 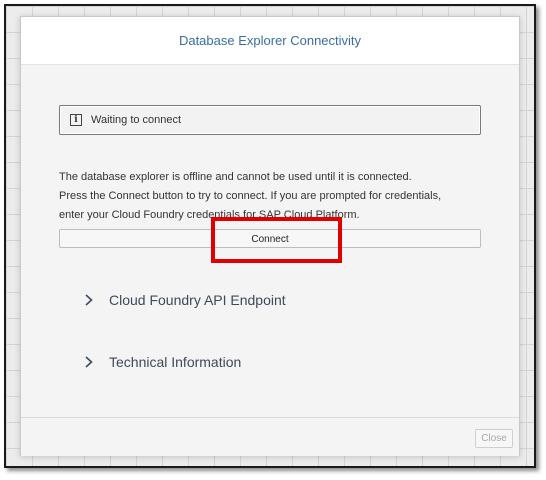 What do you see at coordinates (270, 436) in the screenshot?
I see `dialog-footer: Close` at bounding box center [270, 436].